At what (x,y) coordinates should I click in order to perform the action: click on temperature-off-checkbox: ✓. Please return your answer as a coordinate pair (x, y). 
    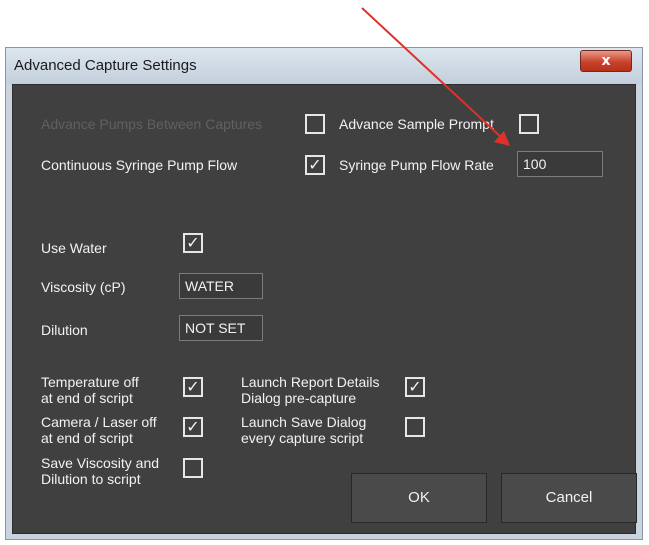
    Looking at the image, I should click on (193, 387).